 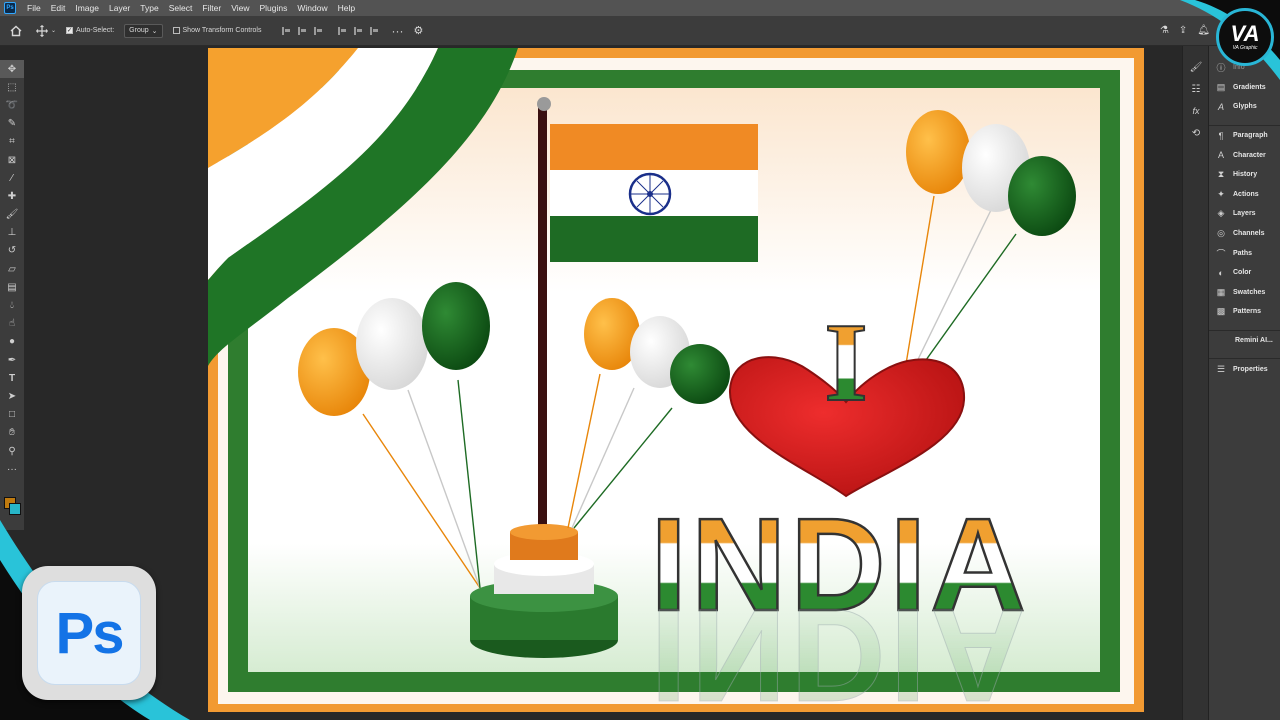 I want to click on align-right-icon, so click(x=317, y=30).